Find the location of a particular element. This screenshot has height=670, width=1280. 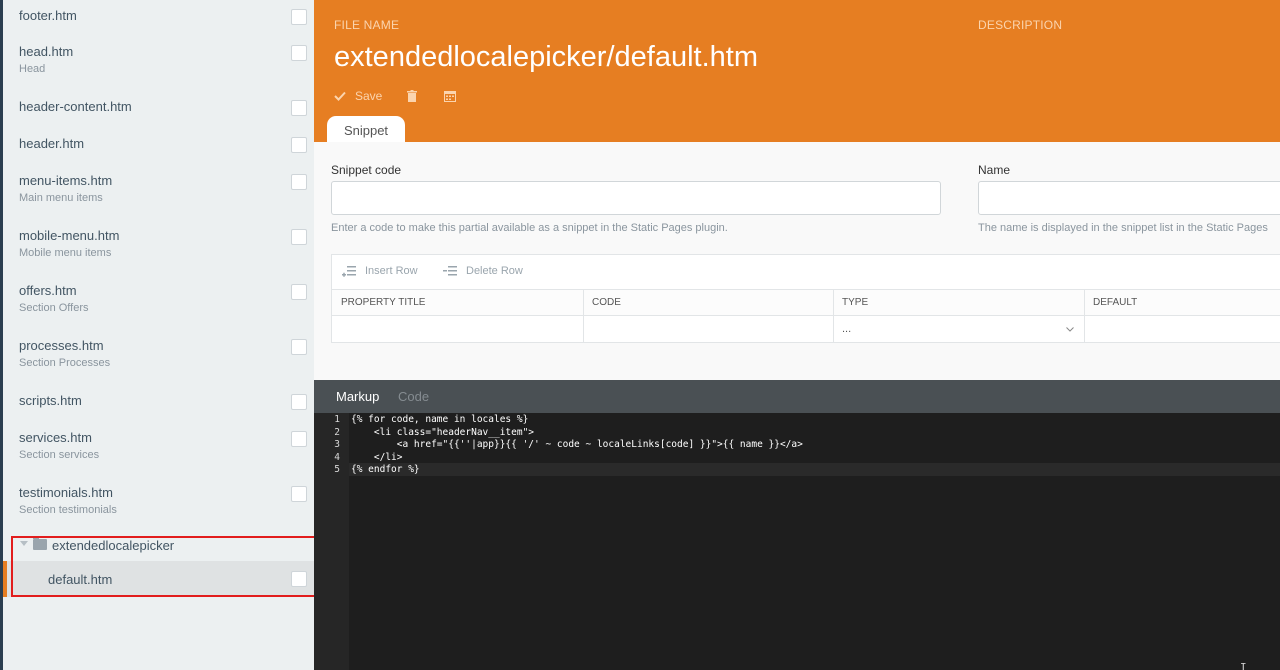

folder-name: extendedlocalepicker is located at coordinates (113, 545).